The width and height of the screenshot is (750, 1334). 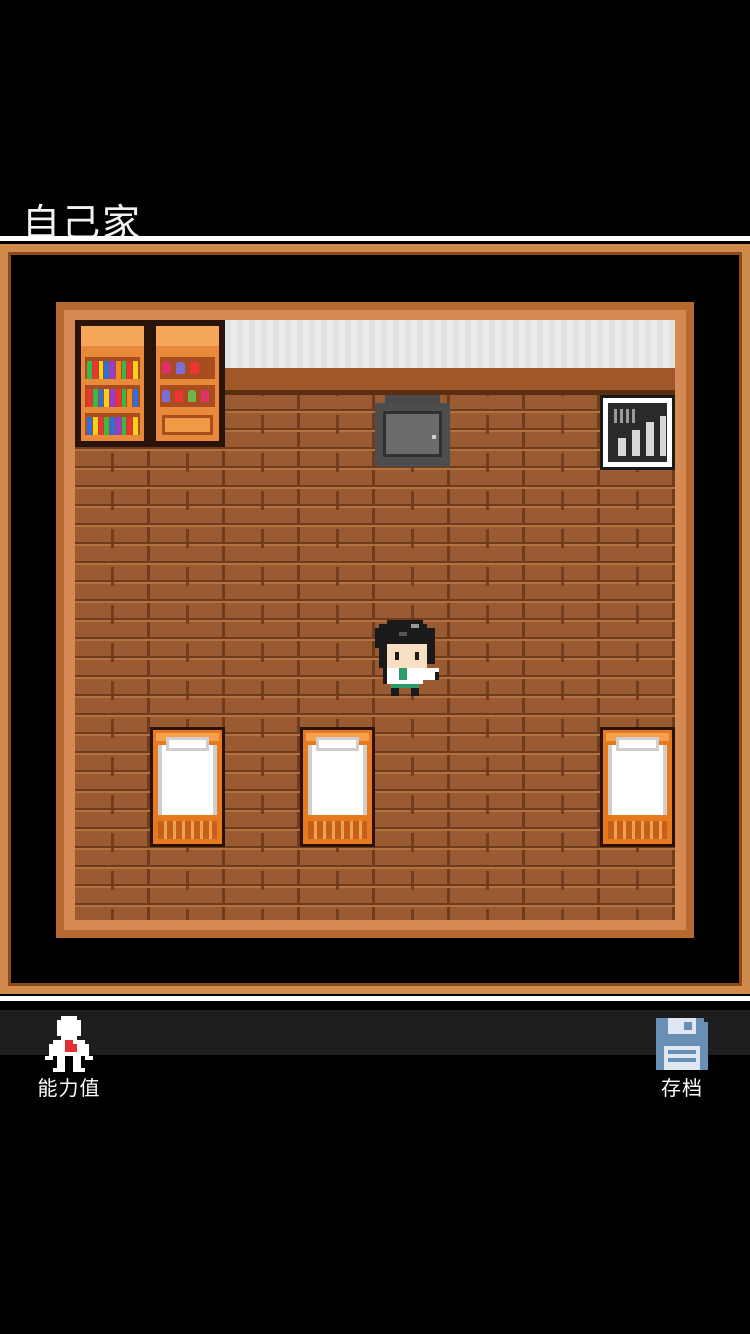 I want to click on stats-board-grid, so click(x=626, y=416).